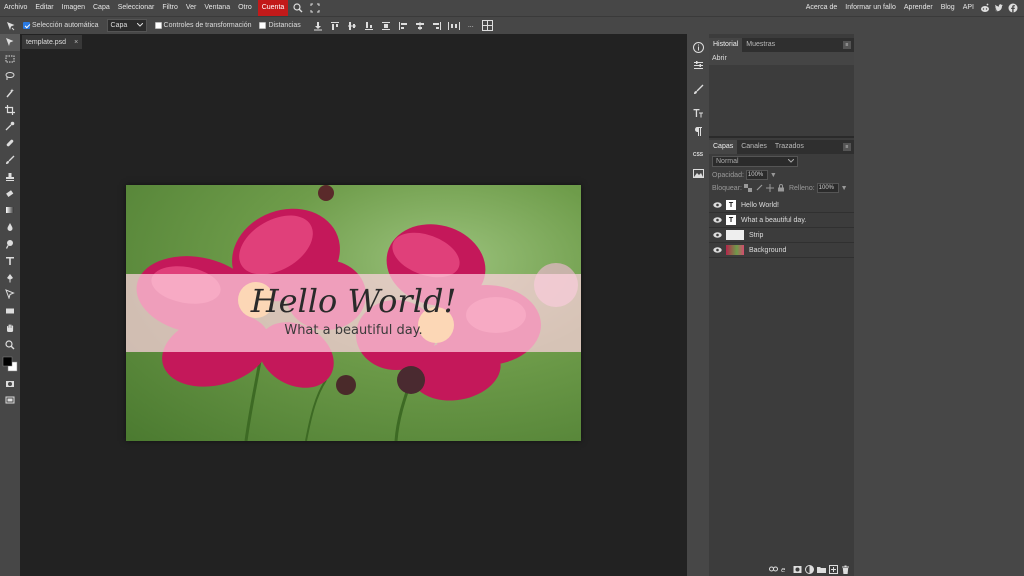 The height and width of the screenshot is (576, 1024). I want to click on tab-trazados: Trazados, so click(789, 147).